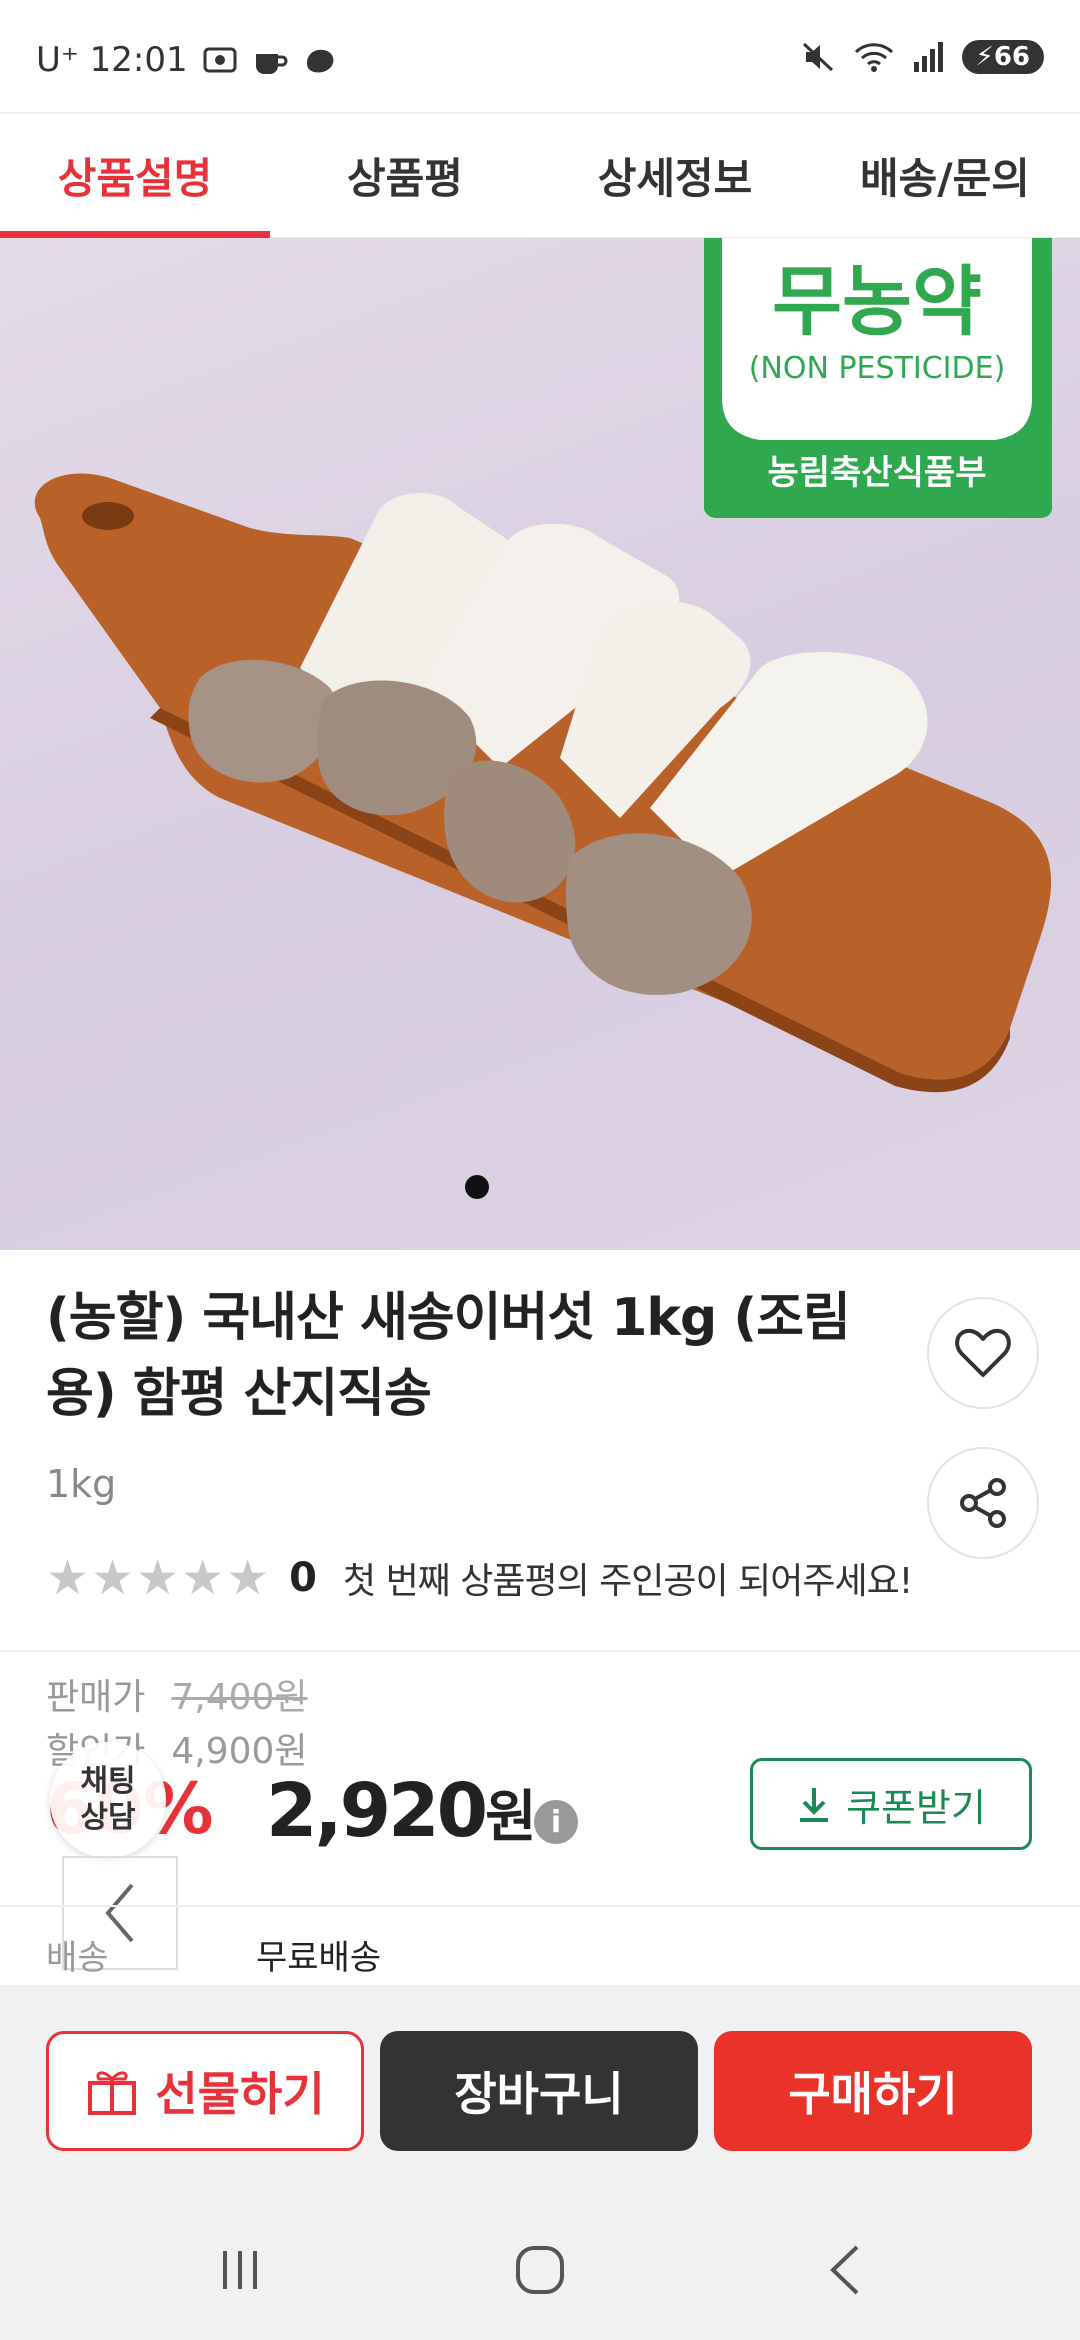  Describe the element at coordinates (448, 1356) in the screenshot. I see `product-title: (농할) 국내산 새송이버섯 1kg (조림용) 함평 산지직송` at that location.